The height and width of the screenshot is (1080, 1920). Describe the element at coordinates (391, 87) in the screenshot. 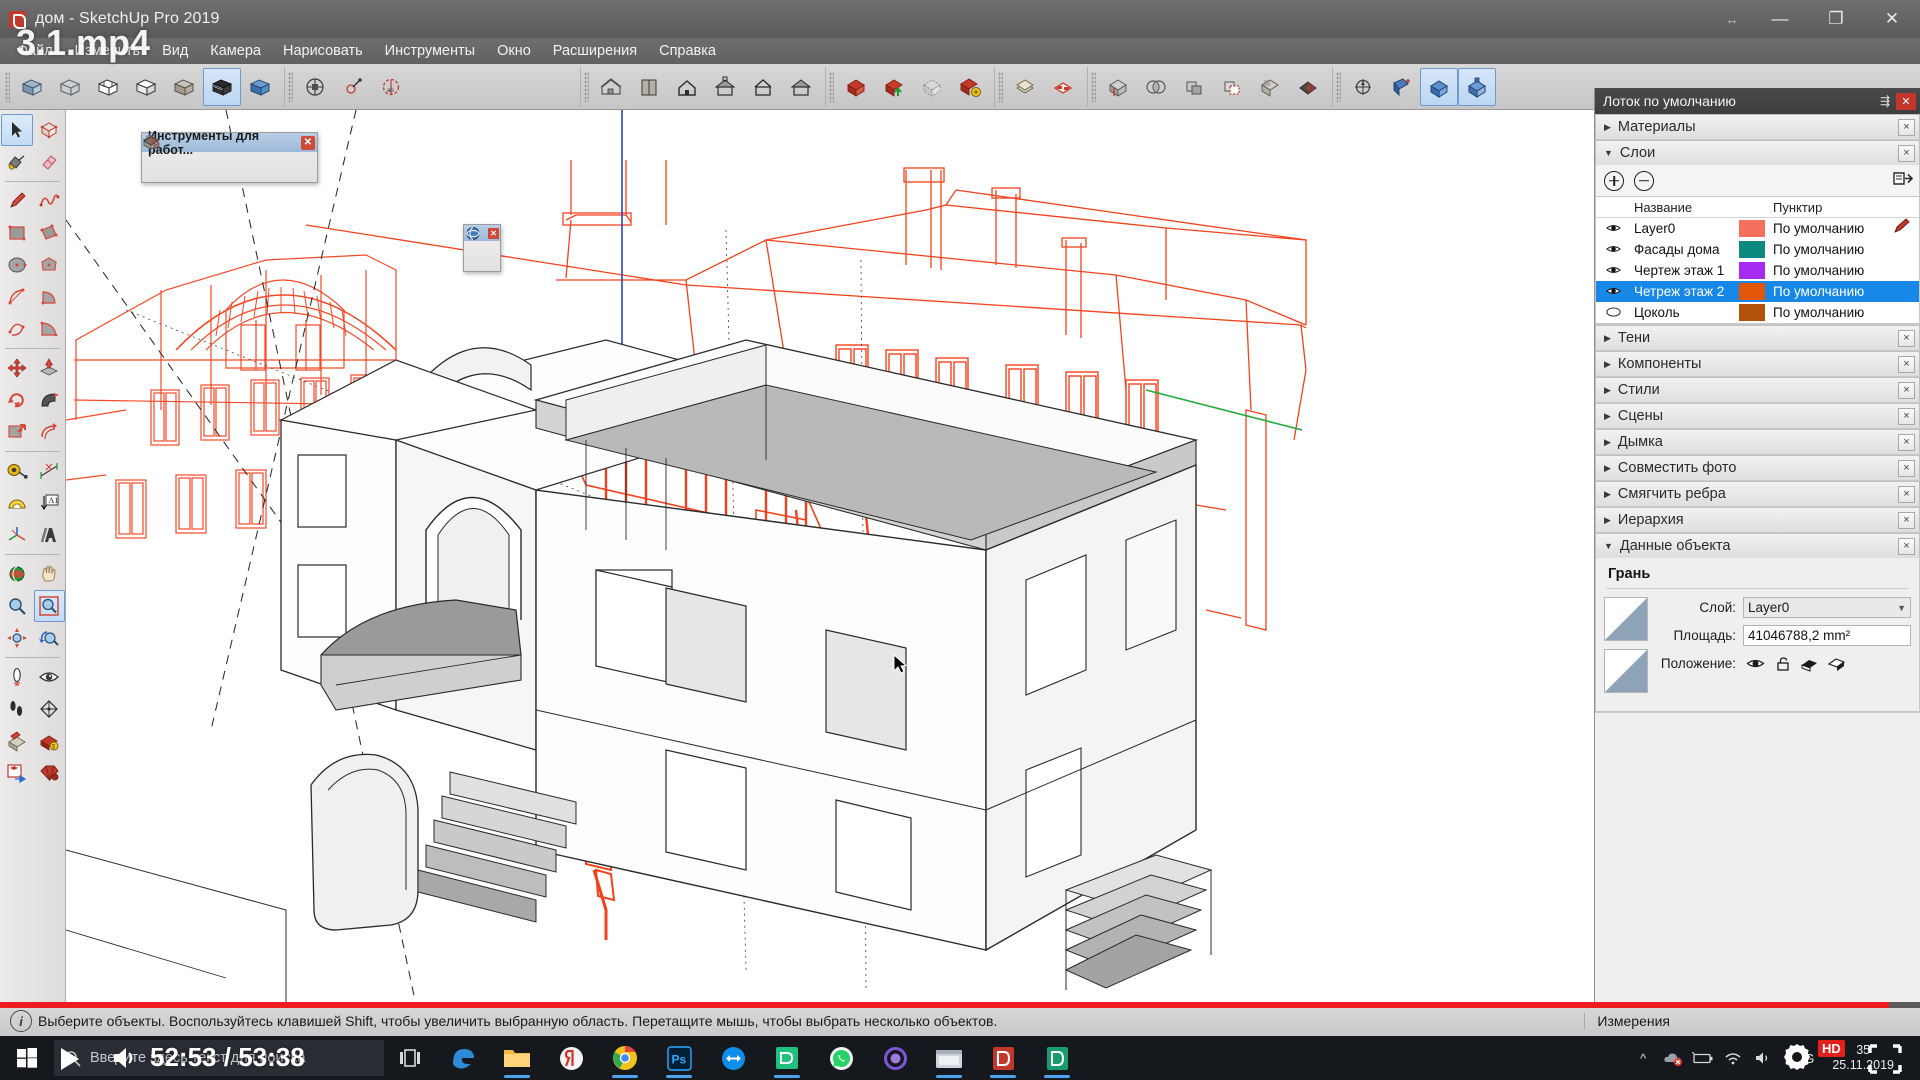

I see `display-section-cuts-icon: ab` at that location.